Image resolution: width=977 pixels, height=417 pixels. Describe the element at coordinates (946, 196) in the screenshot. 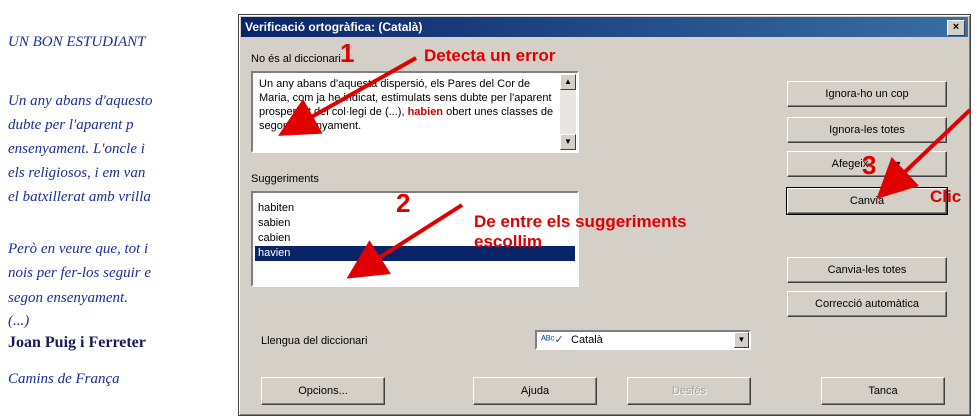

I see `annotation-click: Clic` at that location.